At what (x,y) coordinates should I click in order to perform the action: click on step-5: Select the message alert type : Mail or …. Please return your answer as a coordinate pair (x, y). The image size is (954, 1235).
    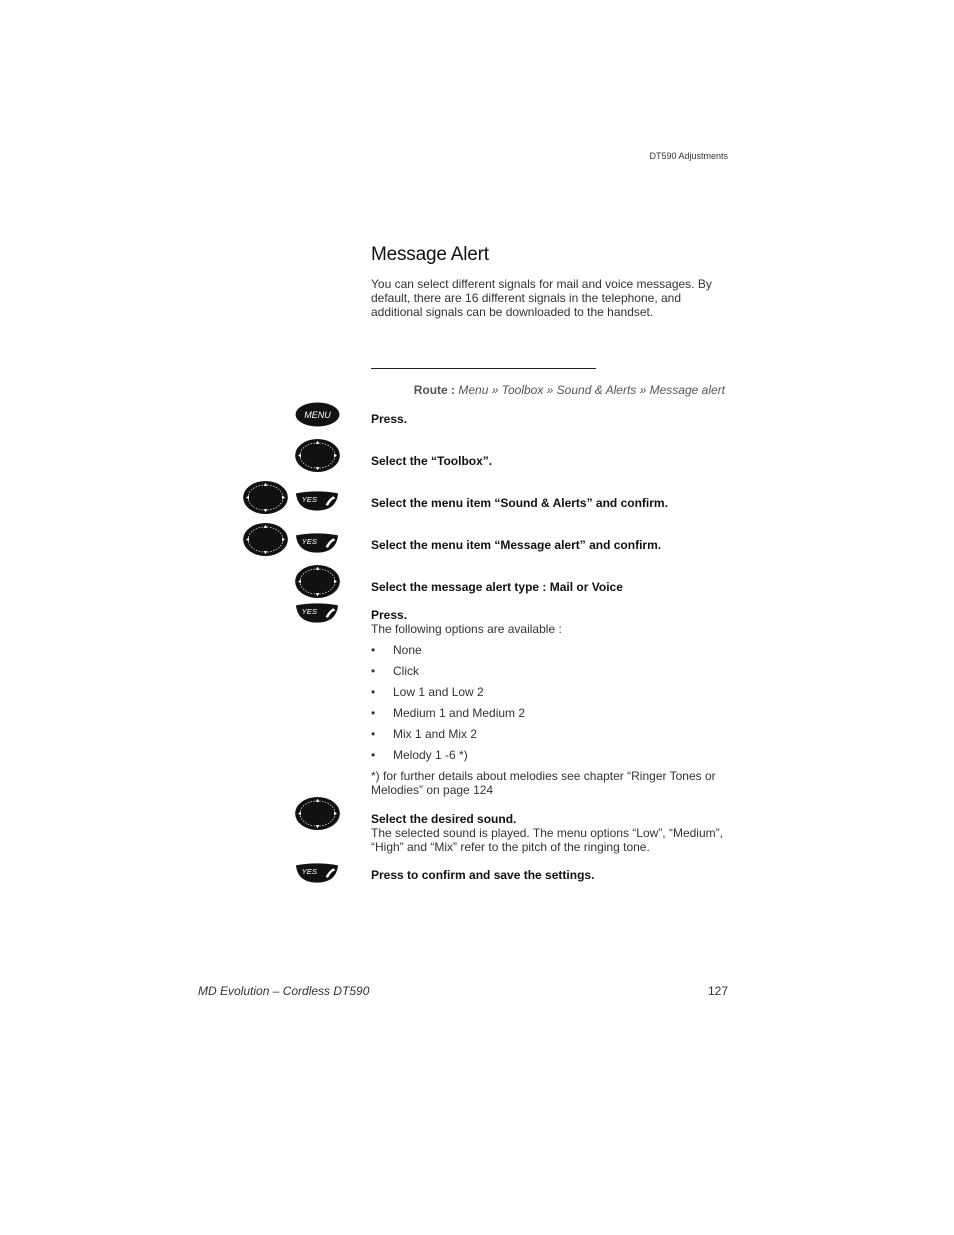
    Looking at the image, I should click on (551, 587).